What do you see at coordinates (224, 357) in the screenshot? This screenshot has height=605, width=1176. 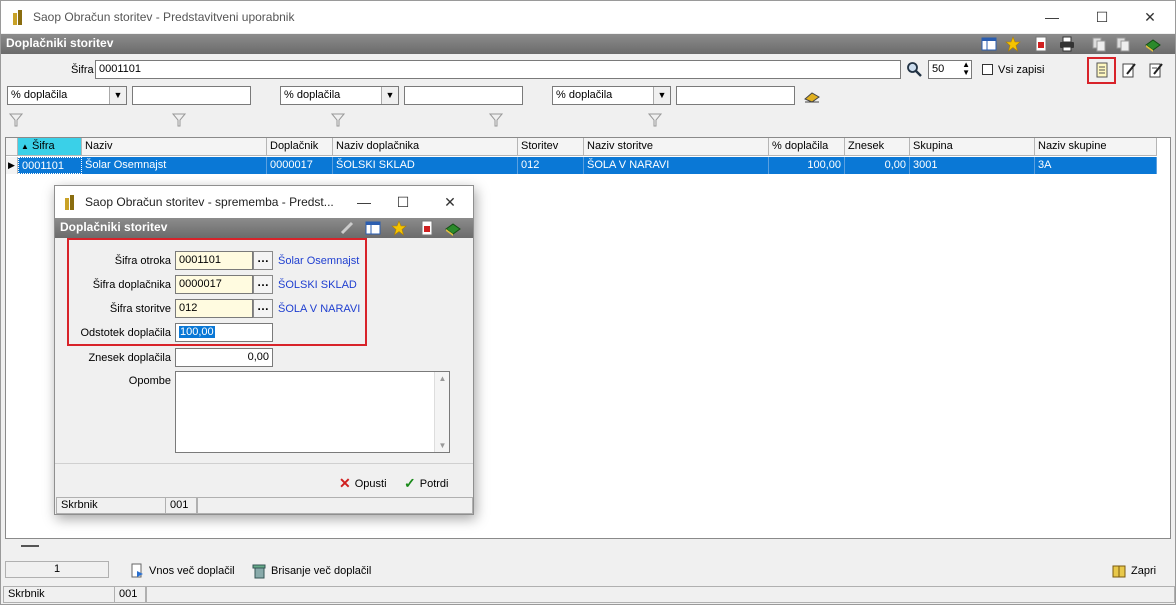 I see `amount-input: 0,00` at bounding box center [224, 357].